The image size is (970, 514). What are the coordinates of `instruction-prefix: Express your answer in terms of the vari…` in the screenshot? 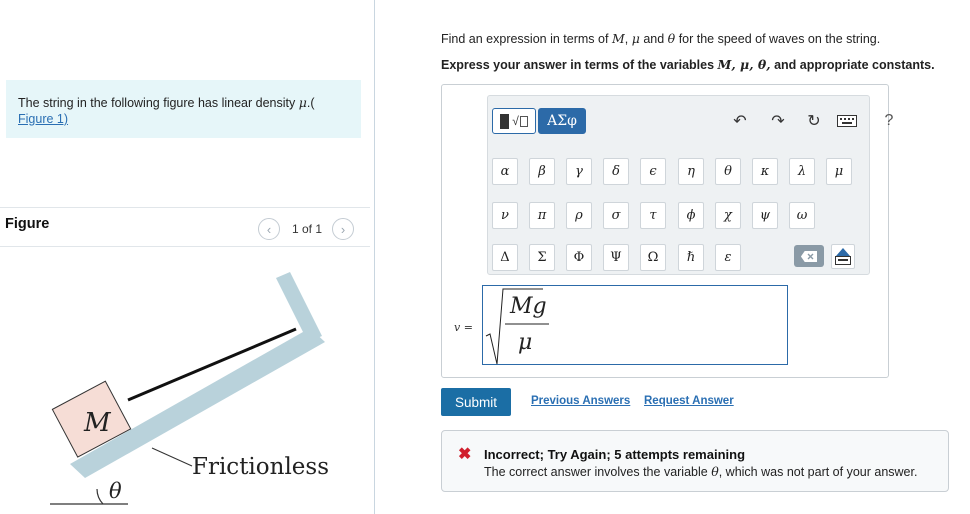 It's located at (578, 65).